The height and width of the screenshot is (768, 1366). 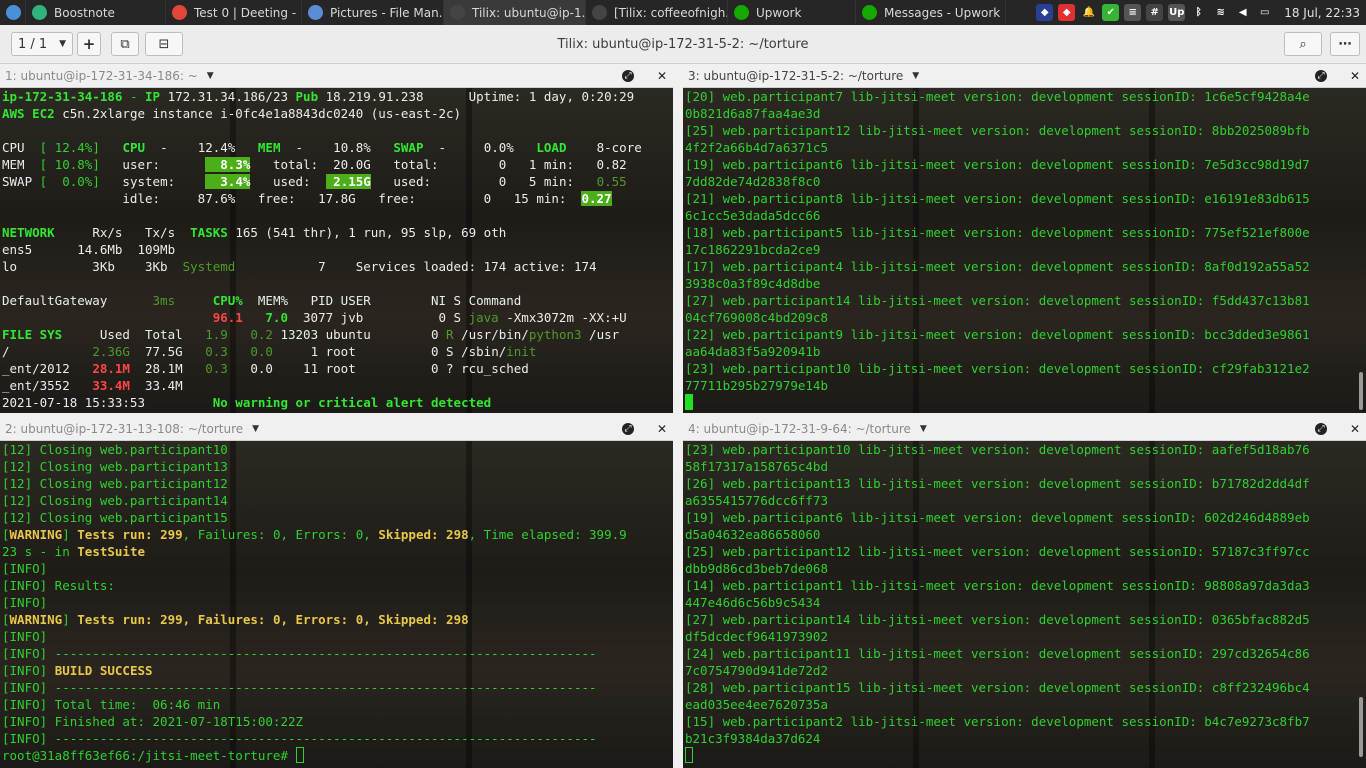 I want to click on terminal-line: 447e46d6c56b9c5434, so click(x=1025, y=602).